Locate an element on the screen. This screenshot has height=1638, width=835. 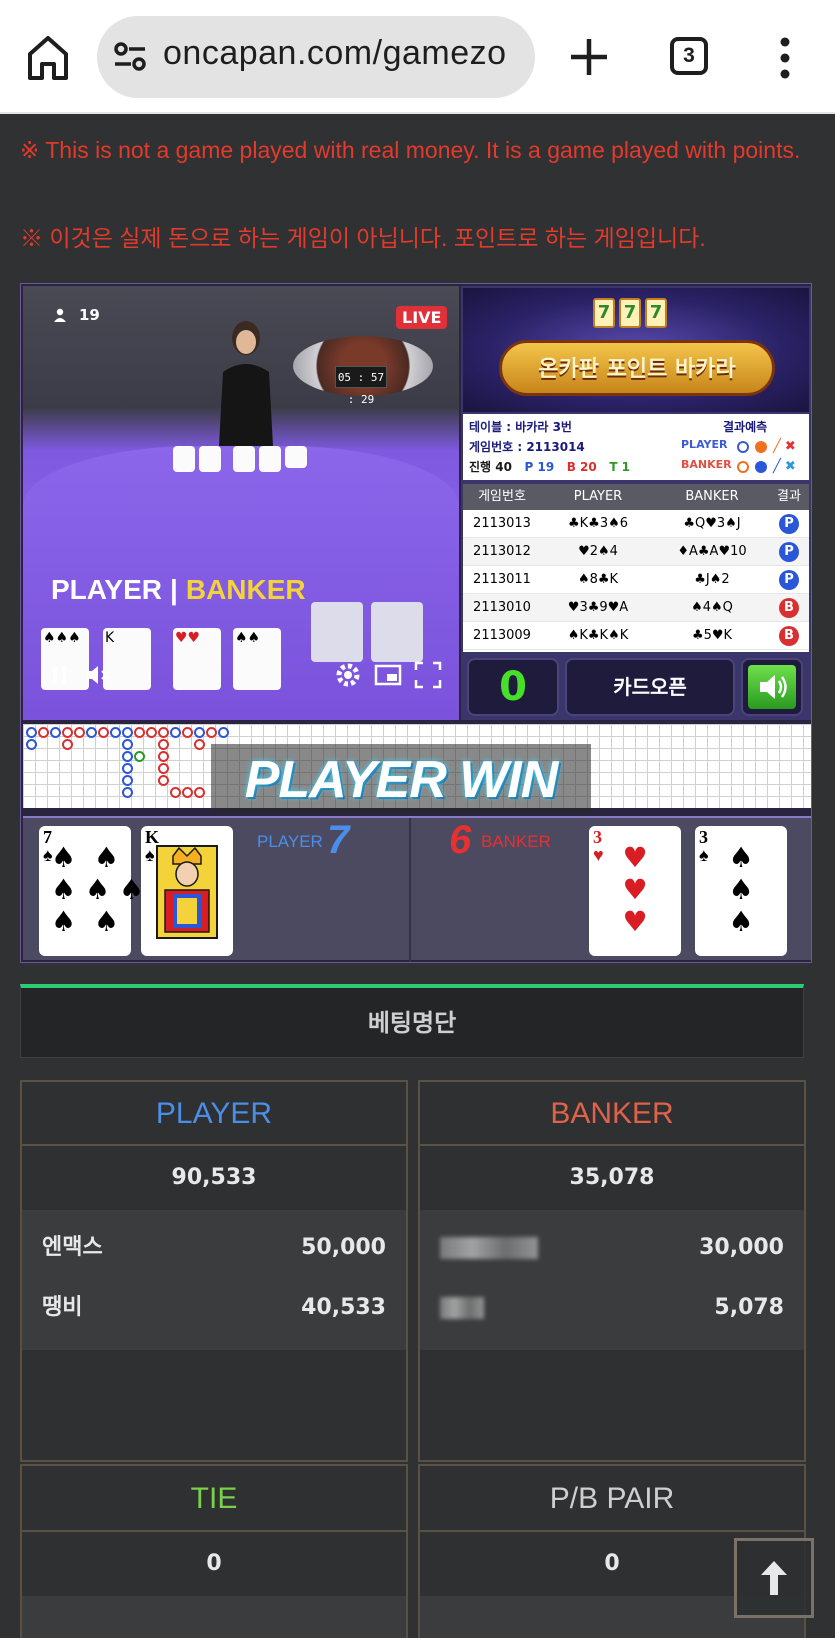
scroll-top-button is located at coordinates (774, 1578).